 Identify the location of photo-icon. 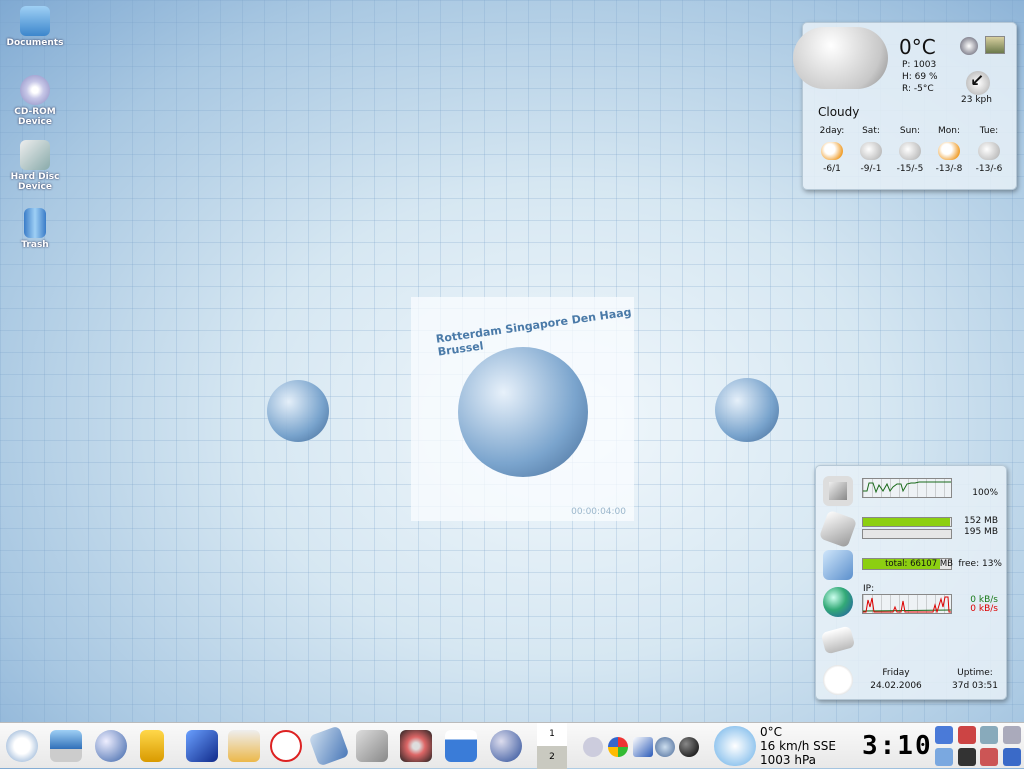
(995, 45).